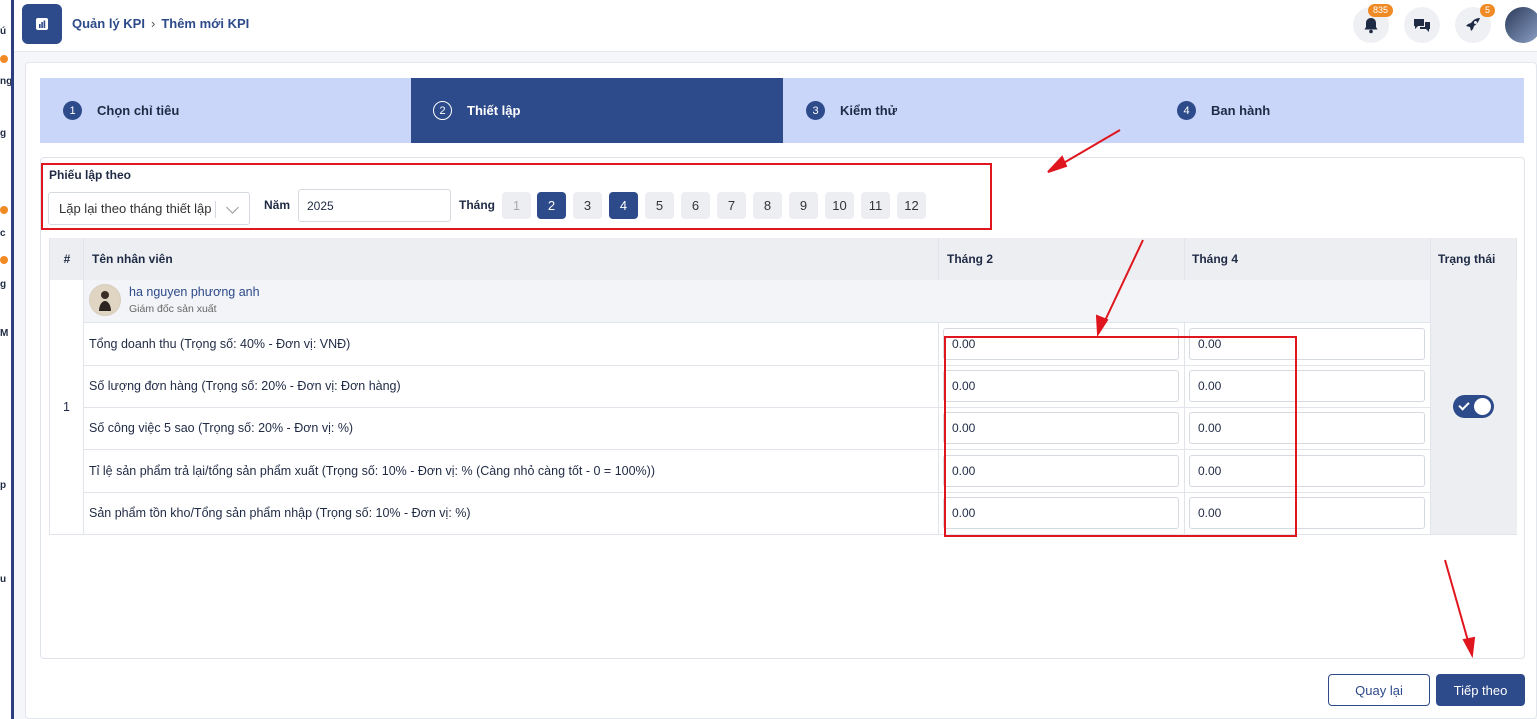 Image resolution: width=1537 pixels, height=719 pixels. Describe the element at coordinates (3, 579) in the screenshot. I see `sidebar-fragment: u` at that location.